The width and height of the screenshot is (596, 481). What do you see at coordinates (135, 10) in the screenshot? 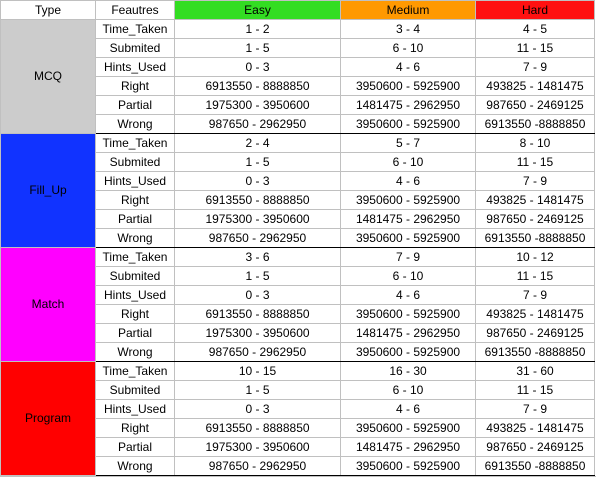
I see `header-features: Feautres` at bounding box center [135, 10].